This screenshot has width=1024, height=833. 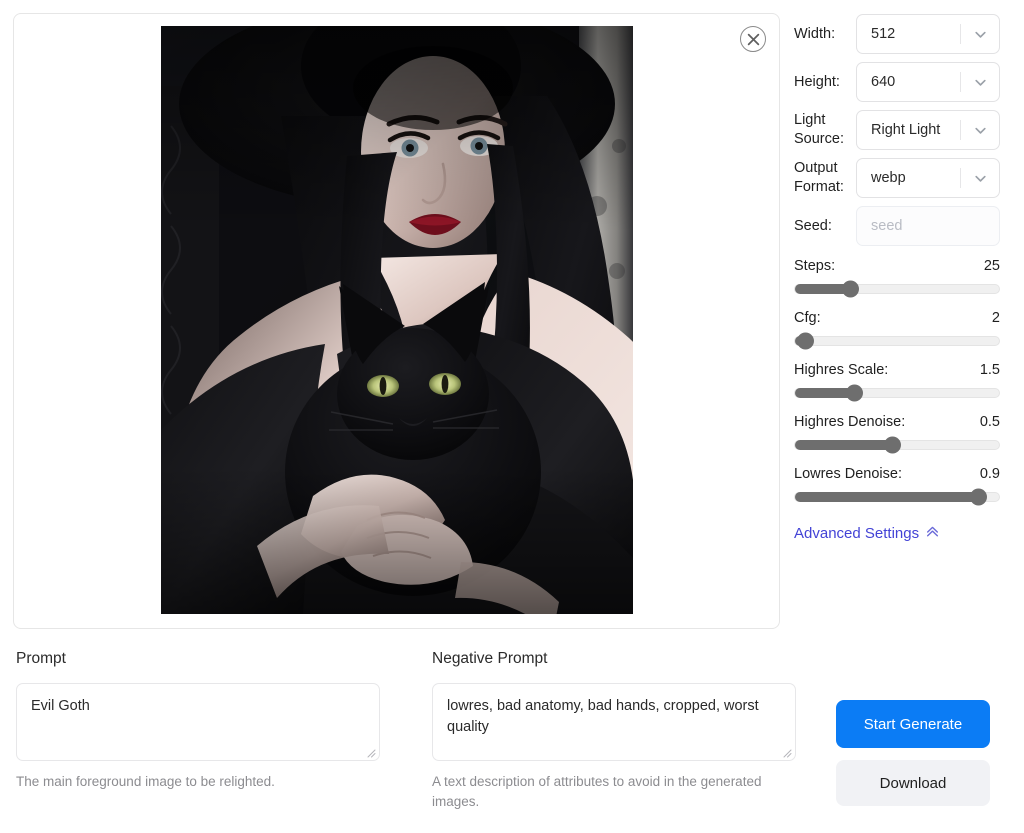 I want to click on light-source-select: Right Light, so click(x=928, y=130).